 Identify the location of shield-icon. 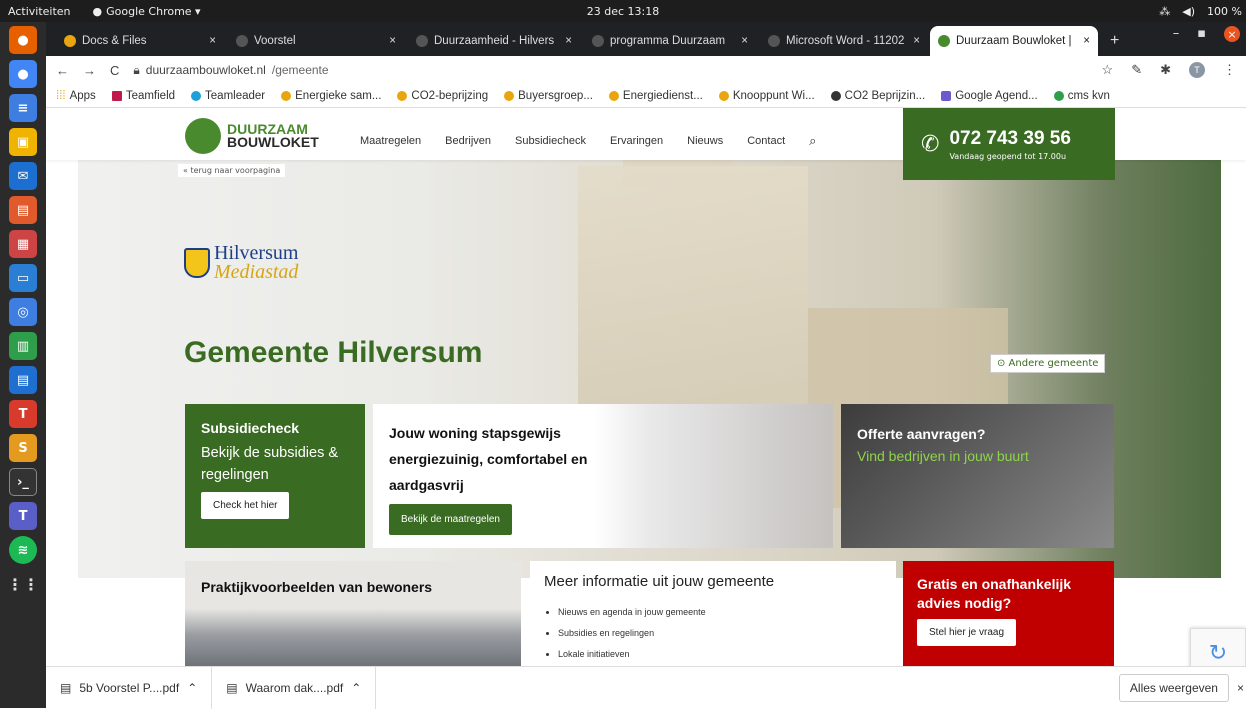
(197, 263).